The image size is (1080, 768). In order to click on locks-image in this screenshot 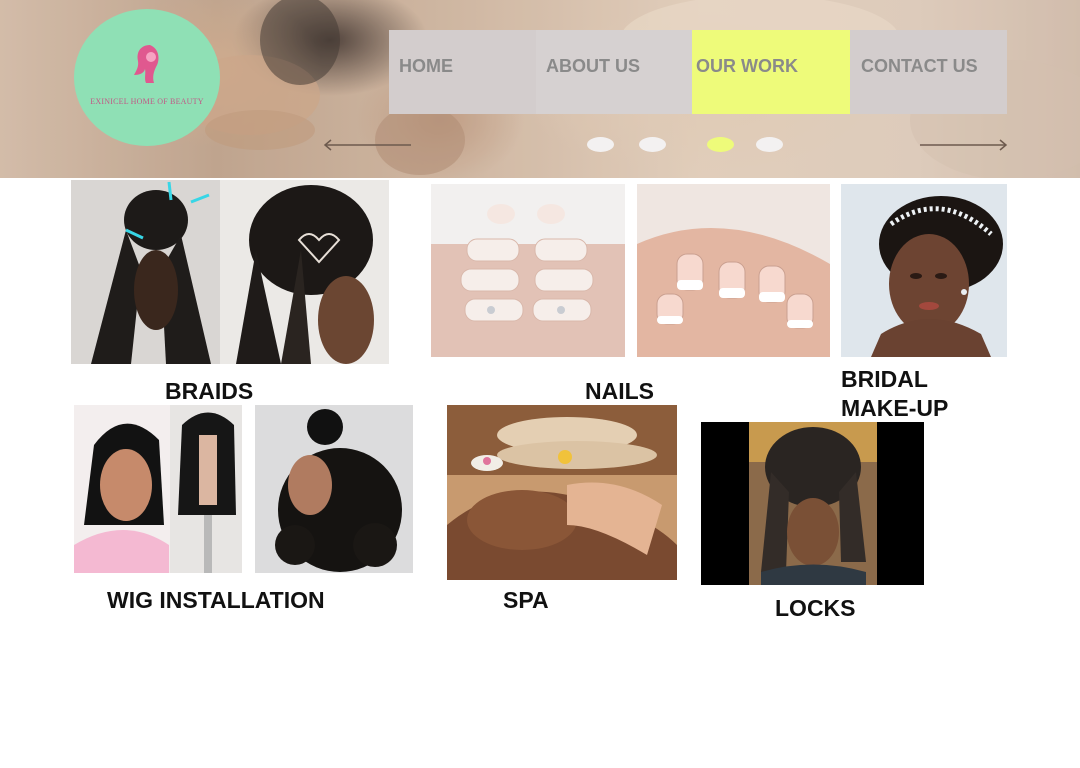, I will do `click(812, 503)`.